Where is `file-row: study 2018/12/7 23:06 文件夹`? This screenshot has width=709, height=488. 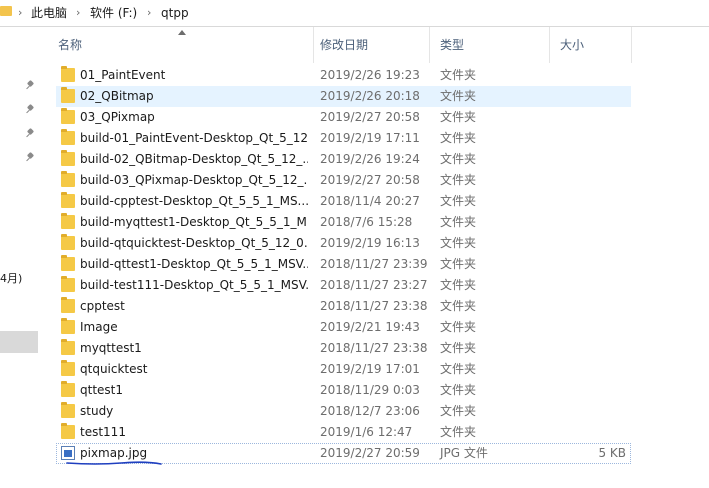
file-row: study 2018/12/7 23:06 文件夹 is located at coordinates (343, 411).